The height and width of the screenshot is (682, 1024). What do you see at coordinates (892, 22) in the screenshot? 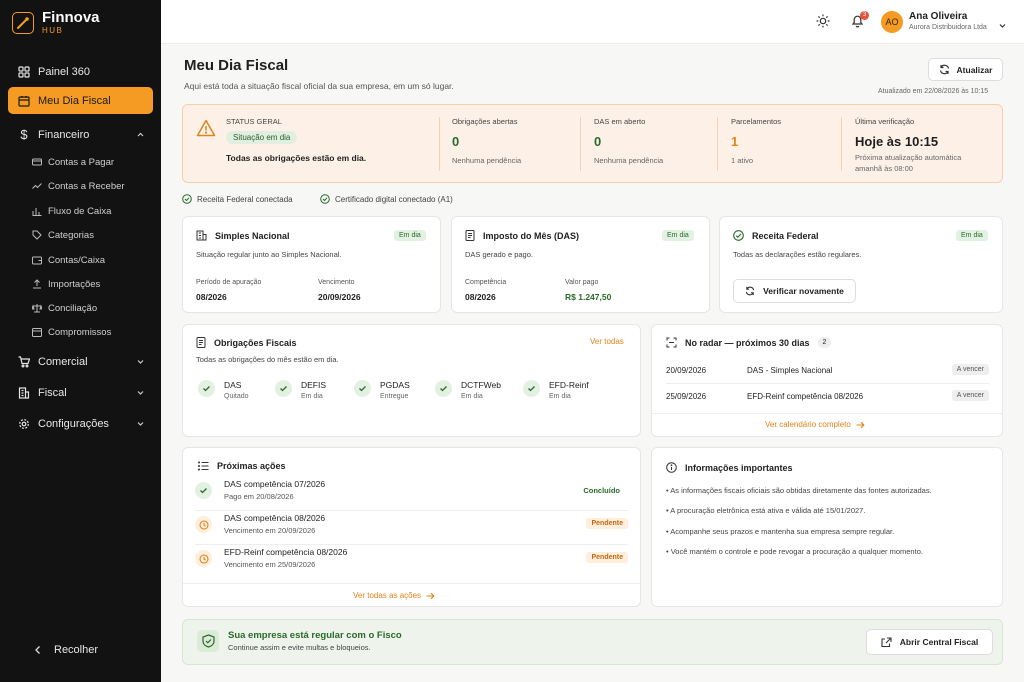
I see `avatar: AO` at bounding box center [892, 22].